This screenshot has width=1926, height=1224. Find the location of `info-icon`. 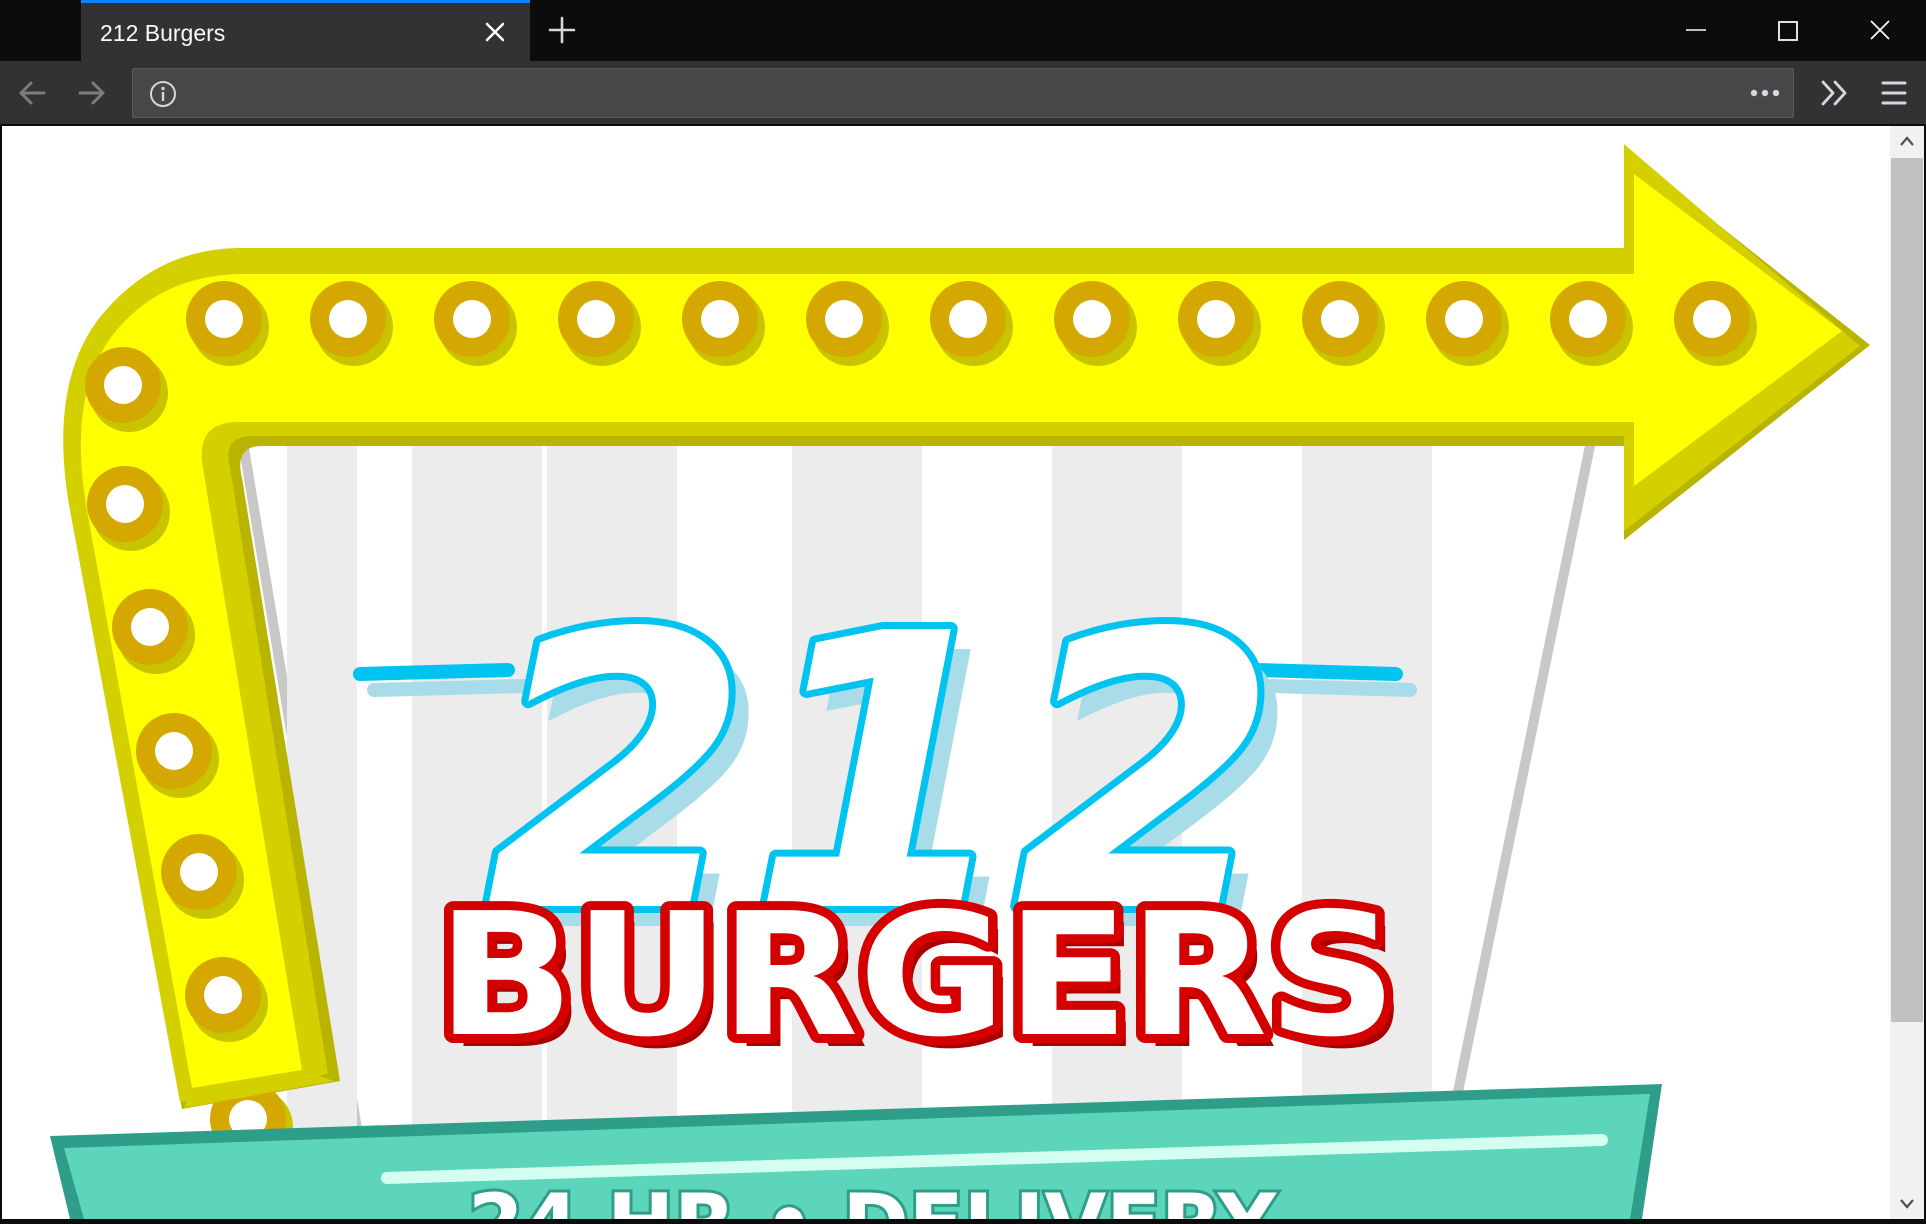

info-icon is located at coordinates (163, 94).